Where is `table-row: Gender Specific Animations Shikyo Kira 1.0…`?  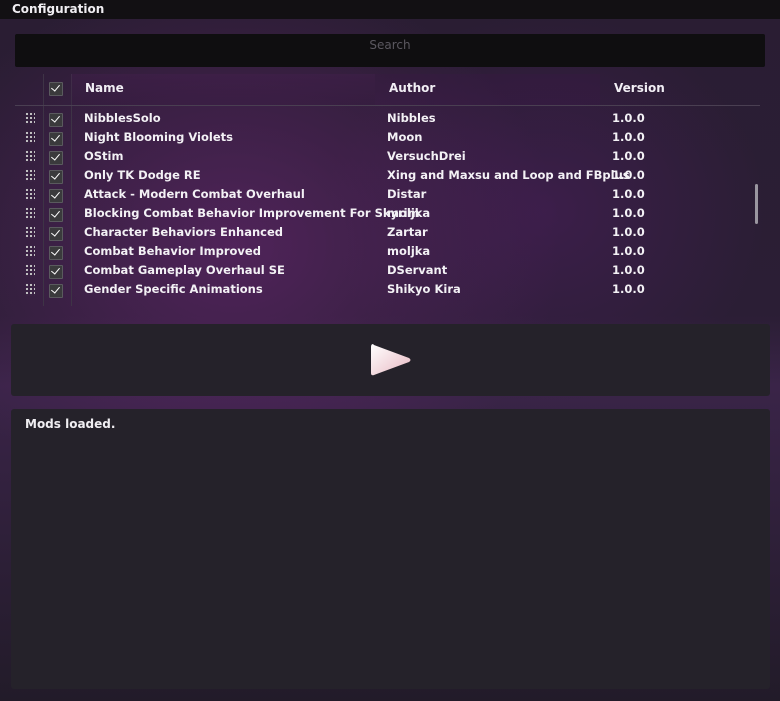 table-row: Gender Specific Animations Shikyo Kira 1.0… is located at coordinates (387, 289).